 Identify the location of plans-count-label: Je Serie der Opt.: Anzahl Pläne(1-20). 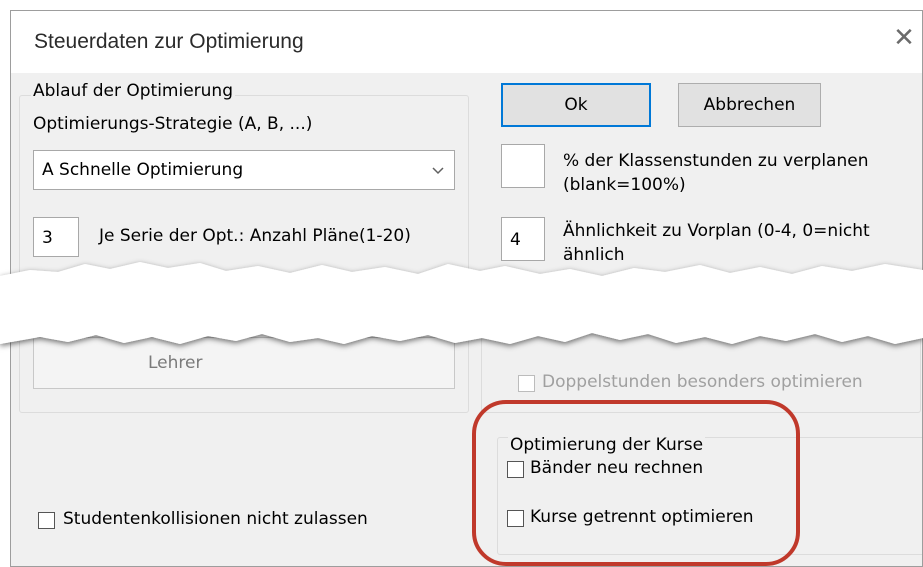
(255, 236).